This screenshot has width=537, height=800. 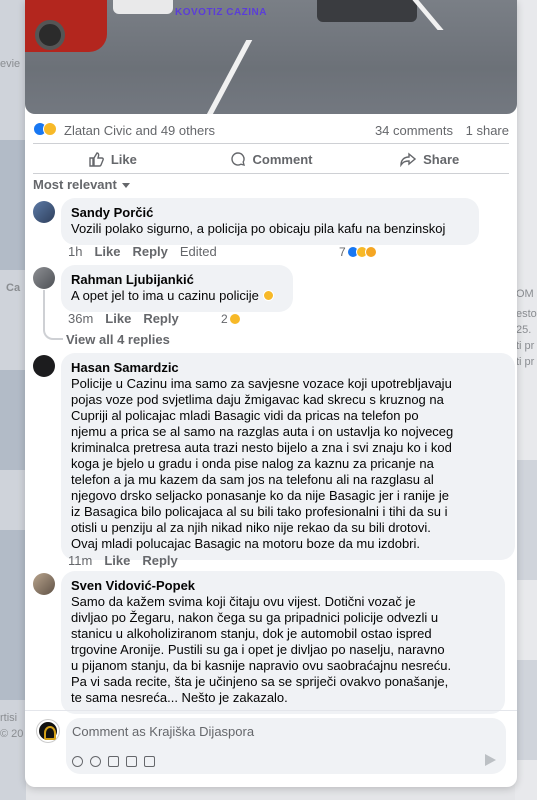 What do you see at coordinates (123, 159) in the screenshot?
I see `like-button-label: Like` at bounding box center [123, 159].